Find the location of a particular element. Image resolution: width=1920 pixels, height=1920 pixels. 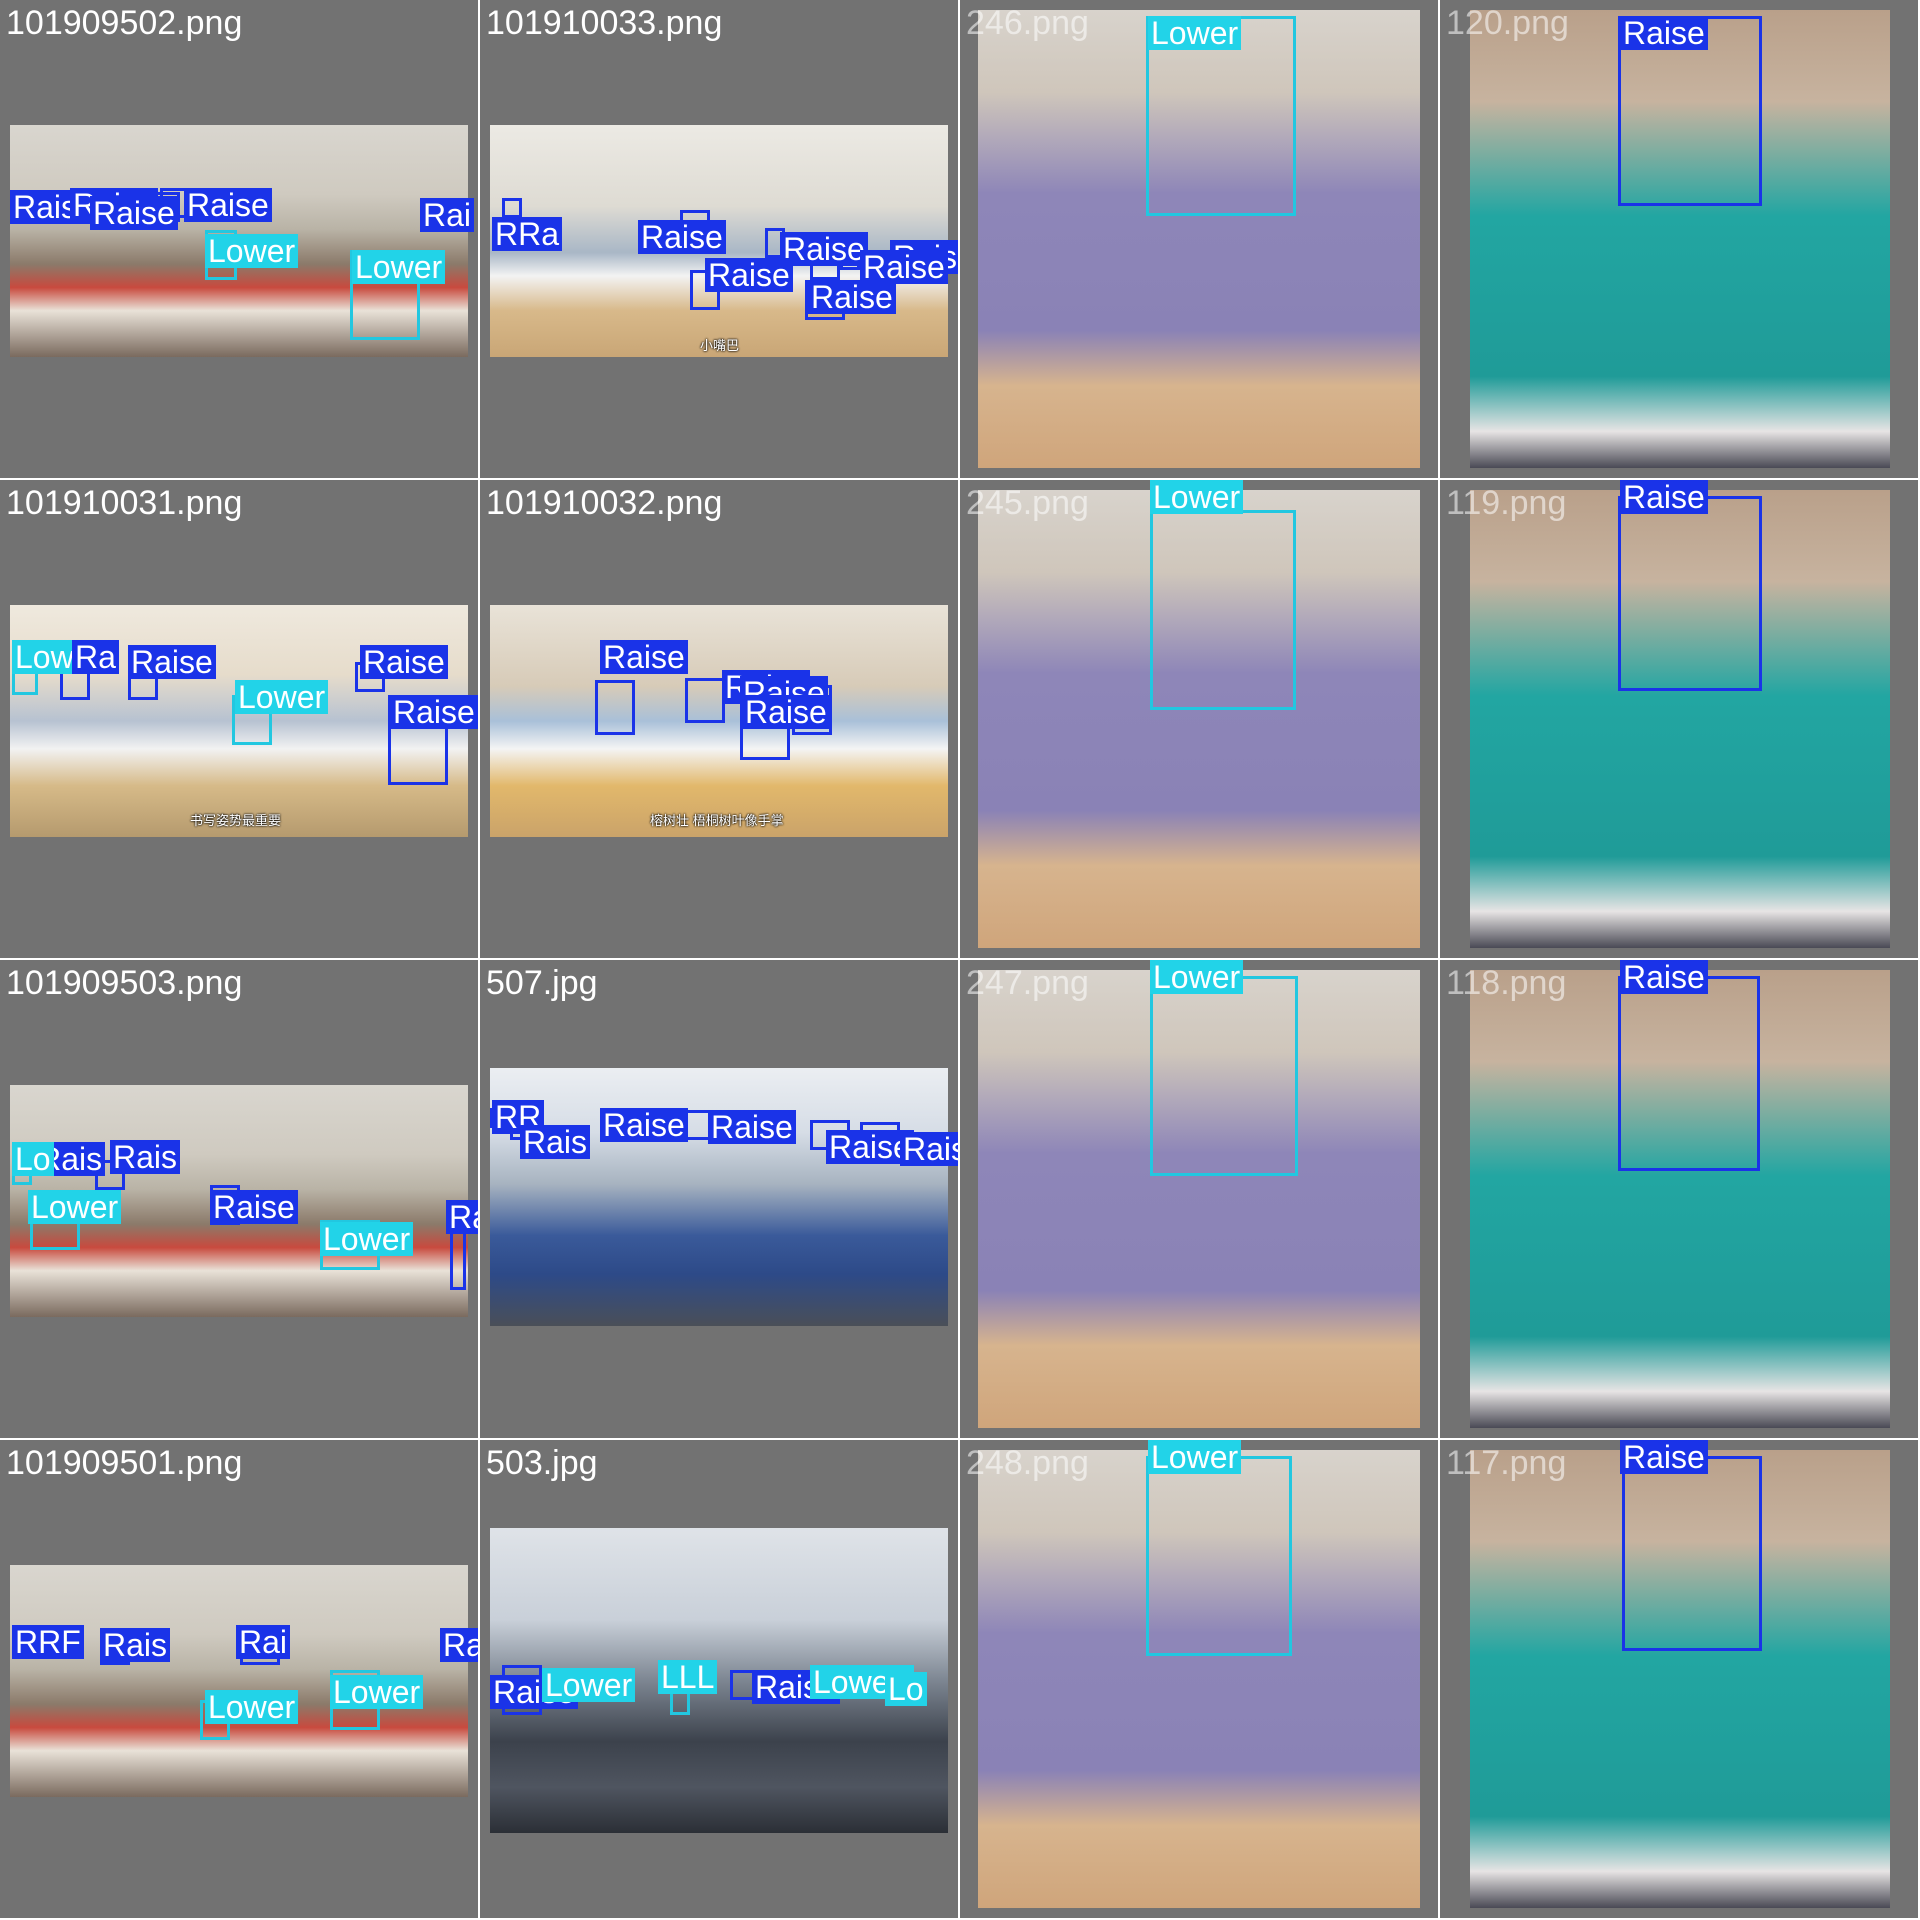

filename-label: 101910031.png is located at coordinates (124, 503).